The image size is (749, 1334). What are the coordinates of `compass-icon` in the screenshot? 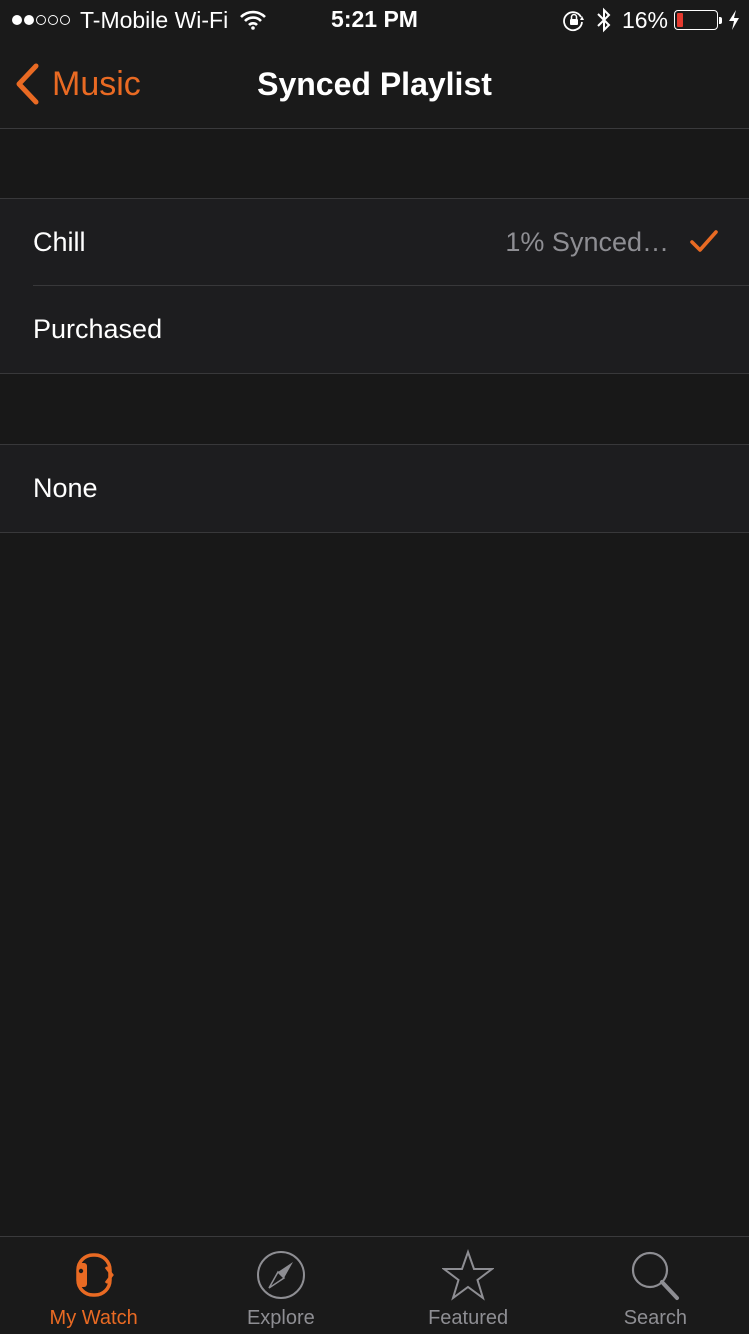 It's located at (280, 1275).